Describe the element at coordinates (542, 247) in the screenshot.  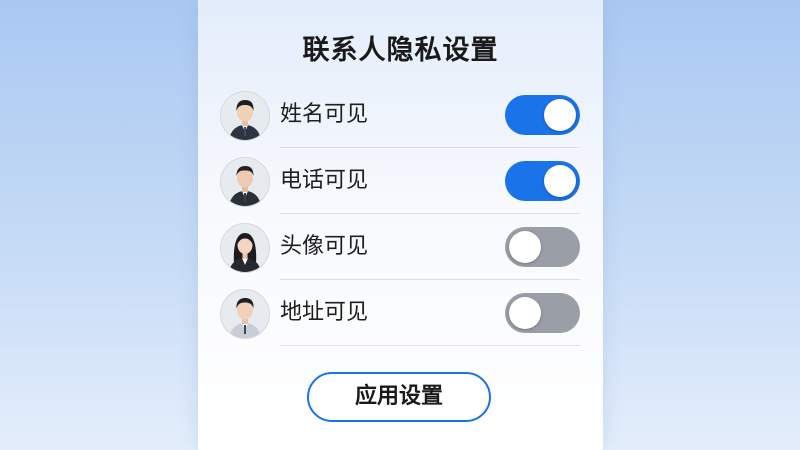
I see `avatar-visible-toggle` at that location.